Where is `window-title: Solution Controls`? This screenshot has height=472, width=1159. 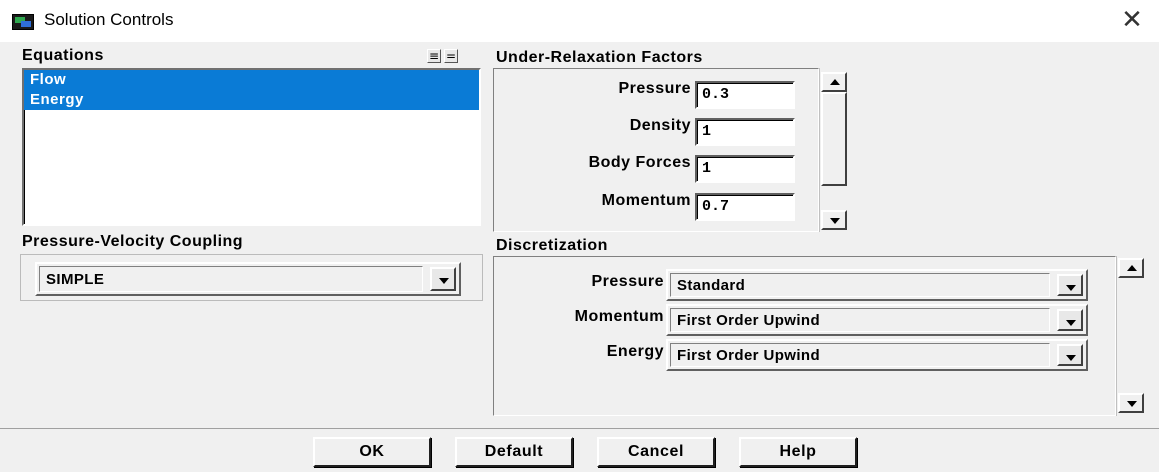
window-title: Solution Controls is located at coordinates (109, 19).